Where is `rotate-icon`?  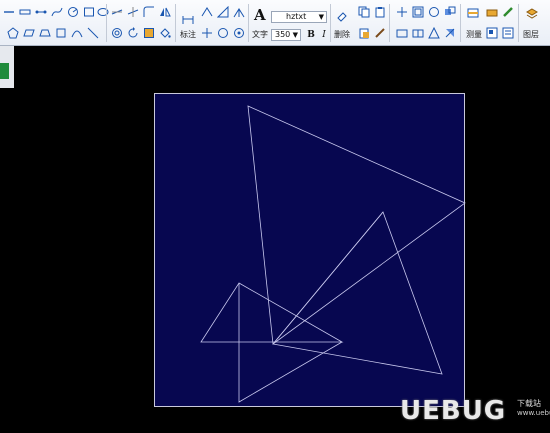
rotate-icon is located at coordinates (133, 33).